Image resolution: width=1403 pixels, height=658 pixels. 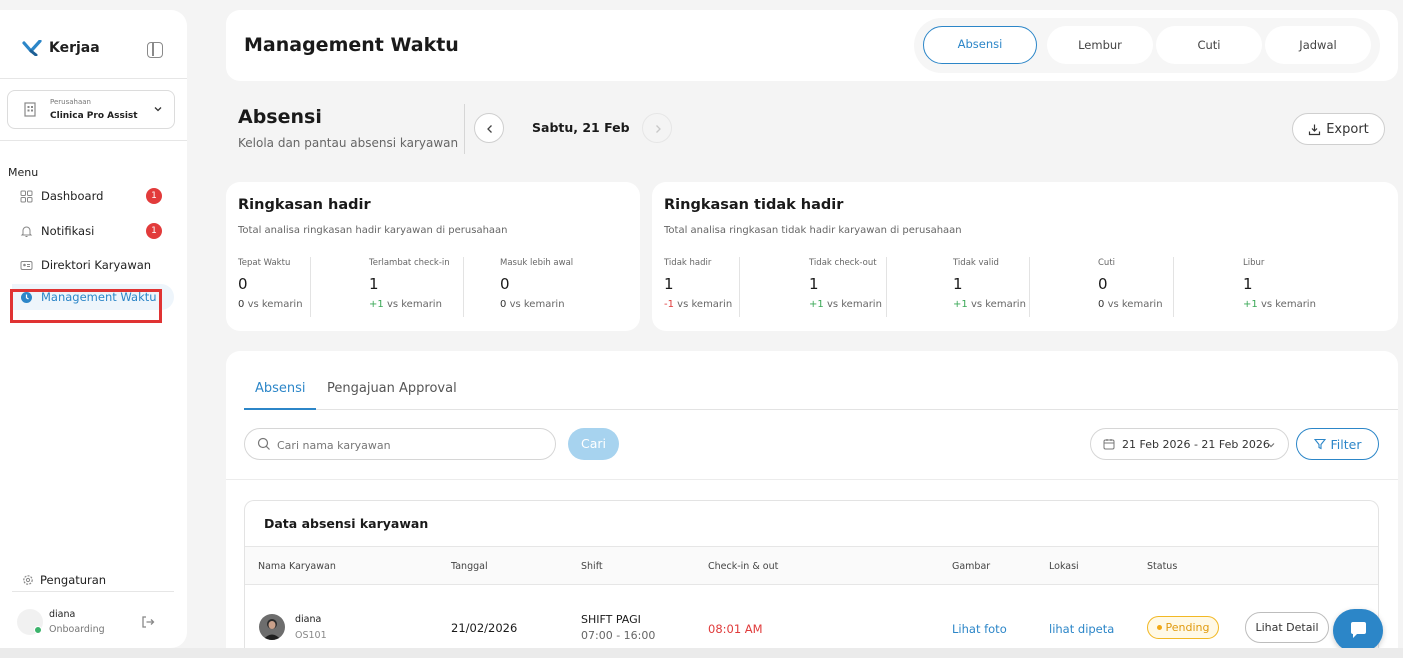 I want to click on chevron-left-icon, so click(x=489, y=129).